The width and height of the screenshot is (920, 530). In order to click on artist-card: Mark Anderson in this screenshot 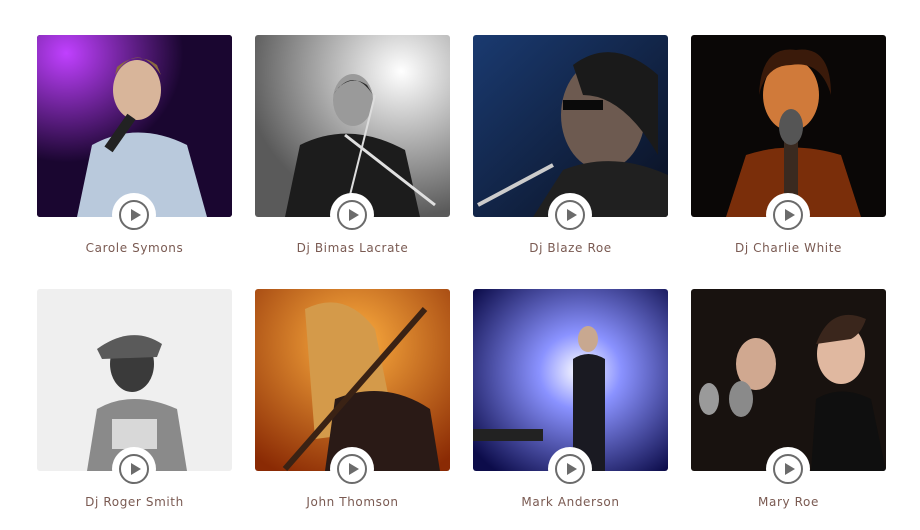, I will do `click(570, 402)`.